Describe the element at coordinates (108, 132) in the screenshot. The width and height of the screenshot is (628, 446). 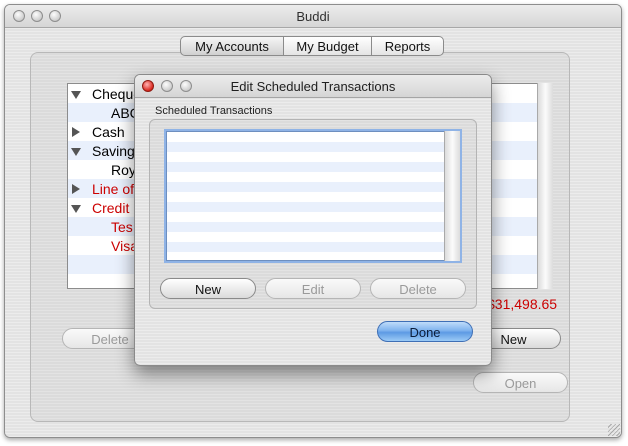
I see `tree-row-2: Cash` at that location.